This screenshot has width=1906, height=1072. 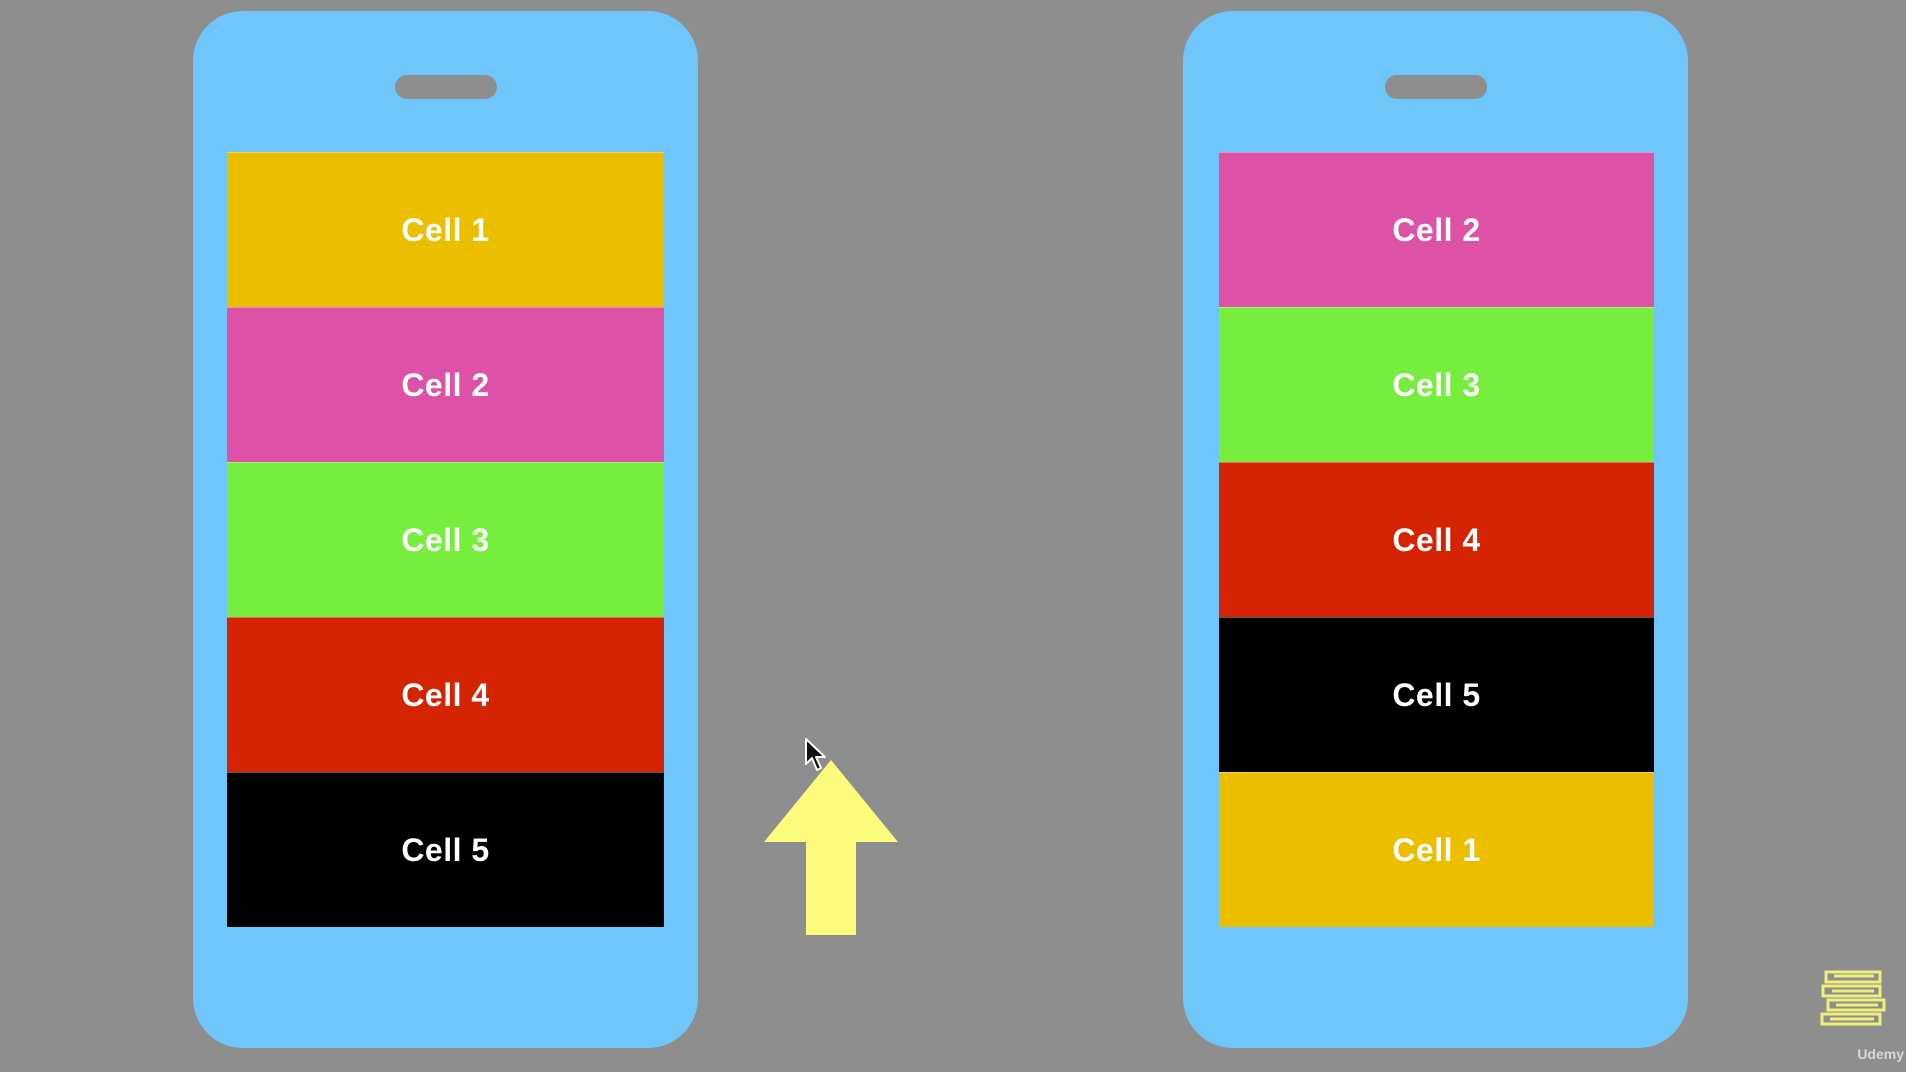 What do you see at coordinates (1853, 998) in the screenshot?
I see `books-icon` at bounding box center [1853, 998].